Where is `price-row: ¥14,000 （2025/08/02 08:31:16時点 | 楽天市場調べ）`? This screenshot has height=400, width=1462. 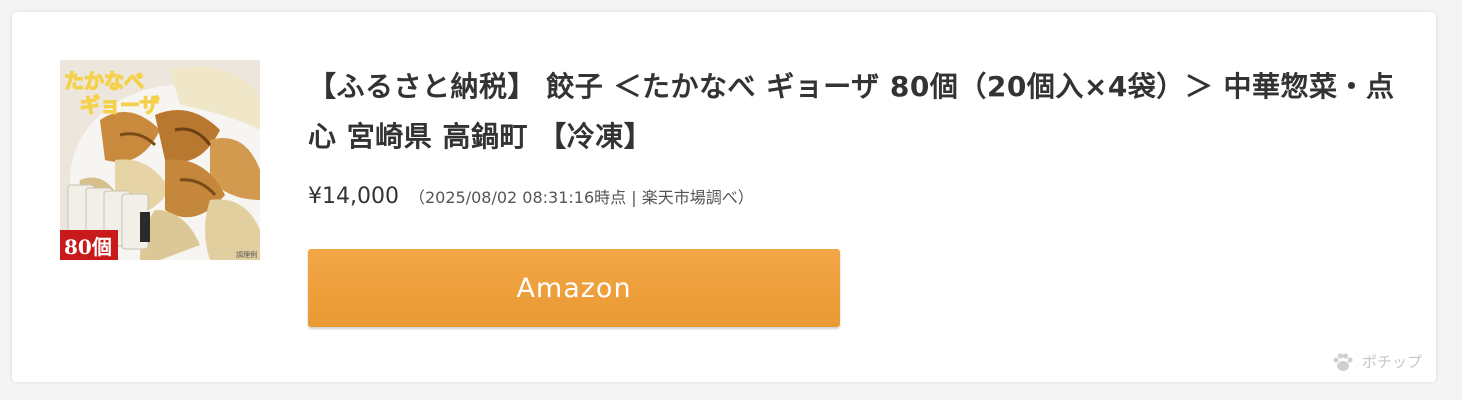
price-row: ¥14,000 （2025/08/02 08:31:16時点 | 楽天市場調べ） is located at coordinates (853, 196).